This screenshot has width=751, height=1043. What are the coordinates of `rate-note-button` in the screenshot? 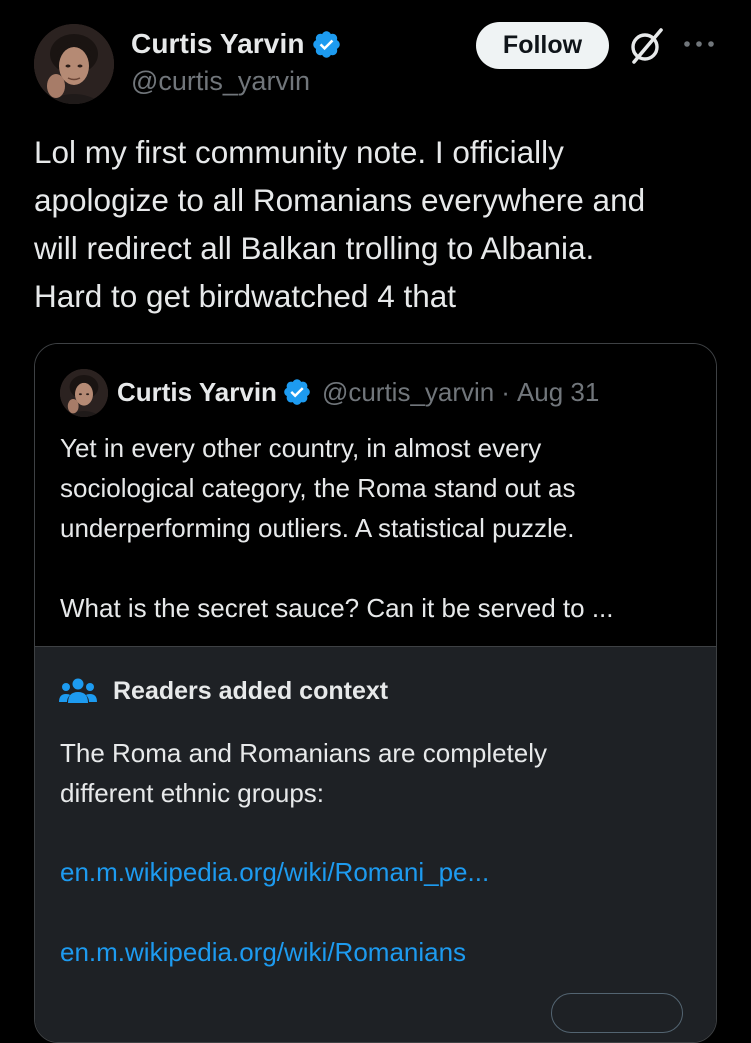 It's located at (617, 1013).